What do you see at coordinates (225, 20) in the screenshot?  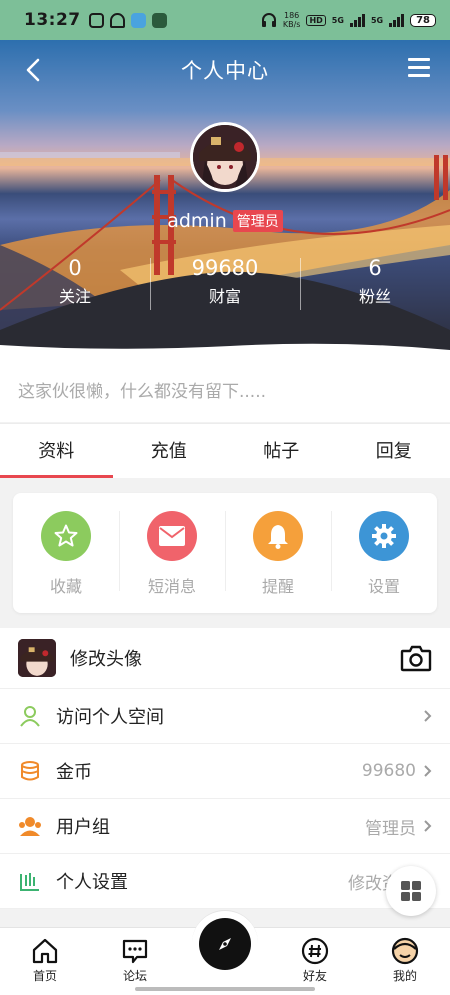 I see `status-bar: 13:27 186 KB/s HD 5G 5G 78` at bounding box center [225, 20].